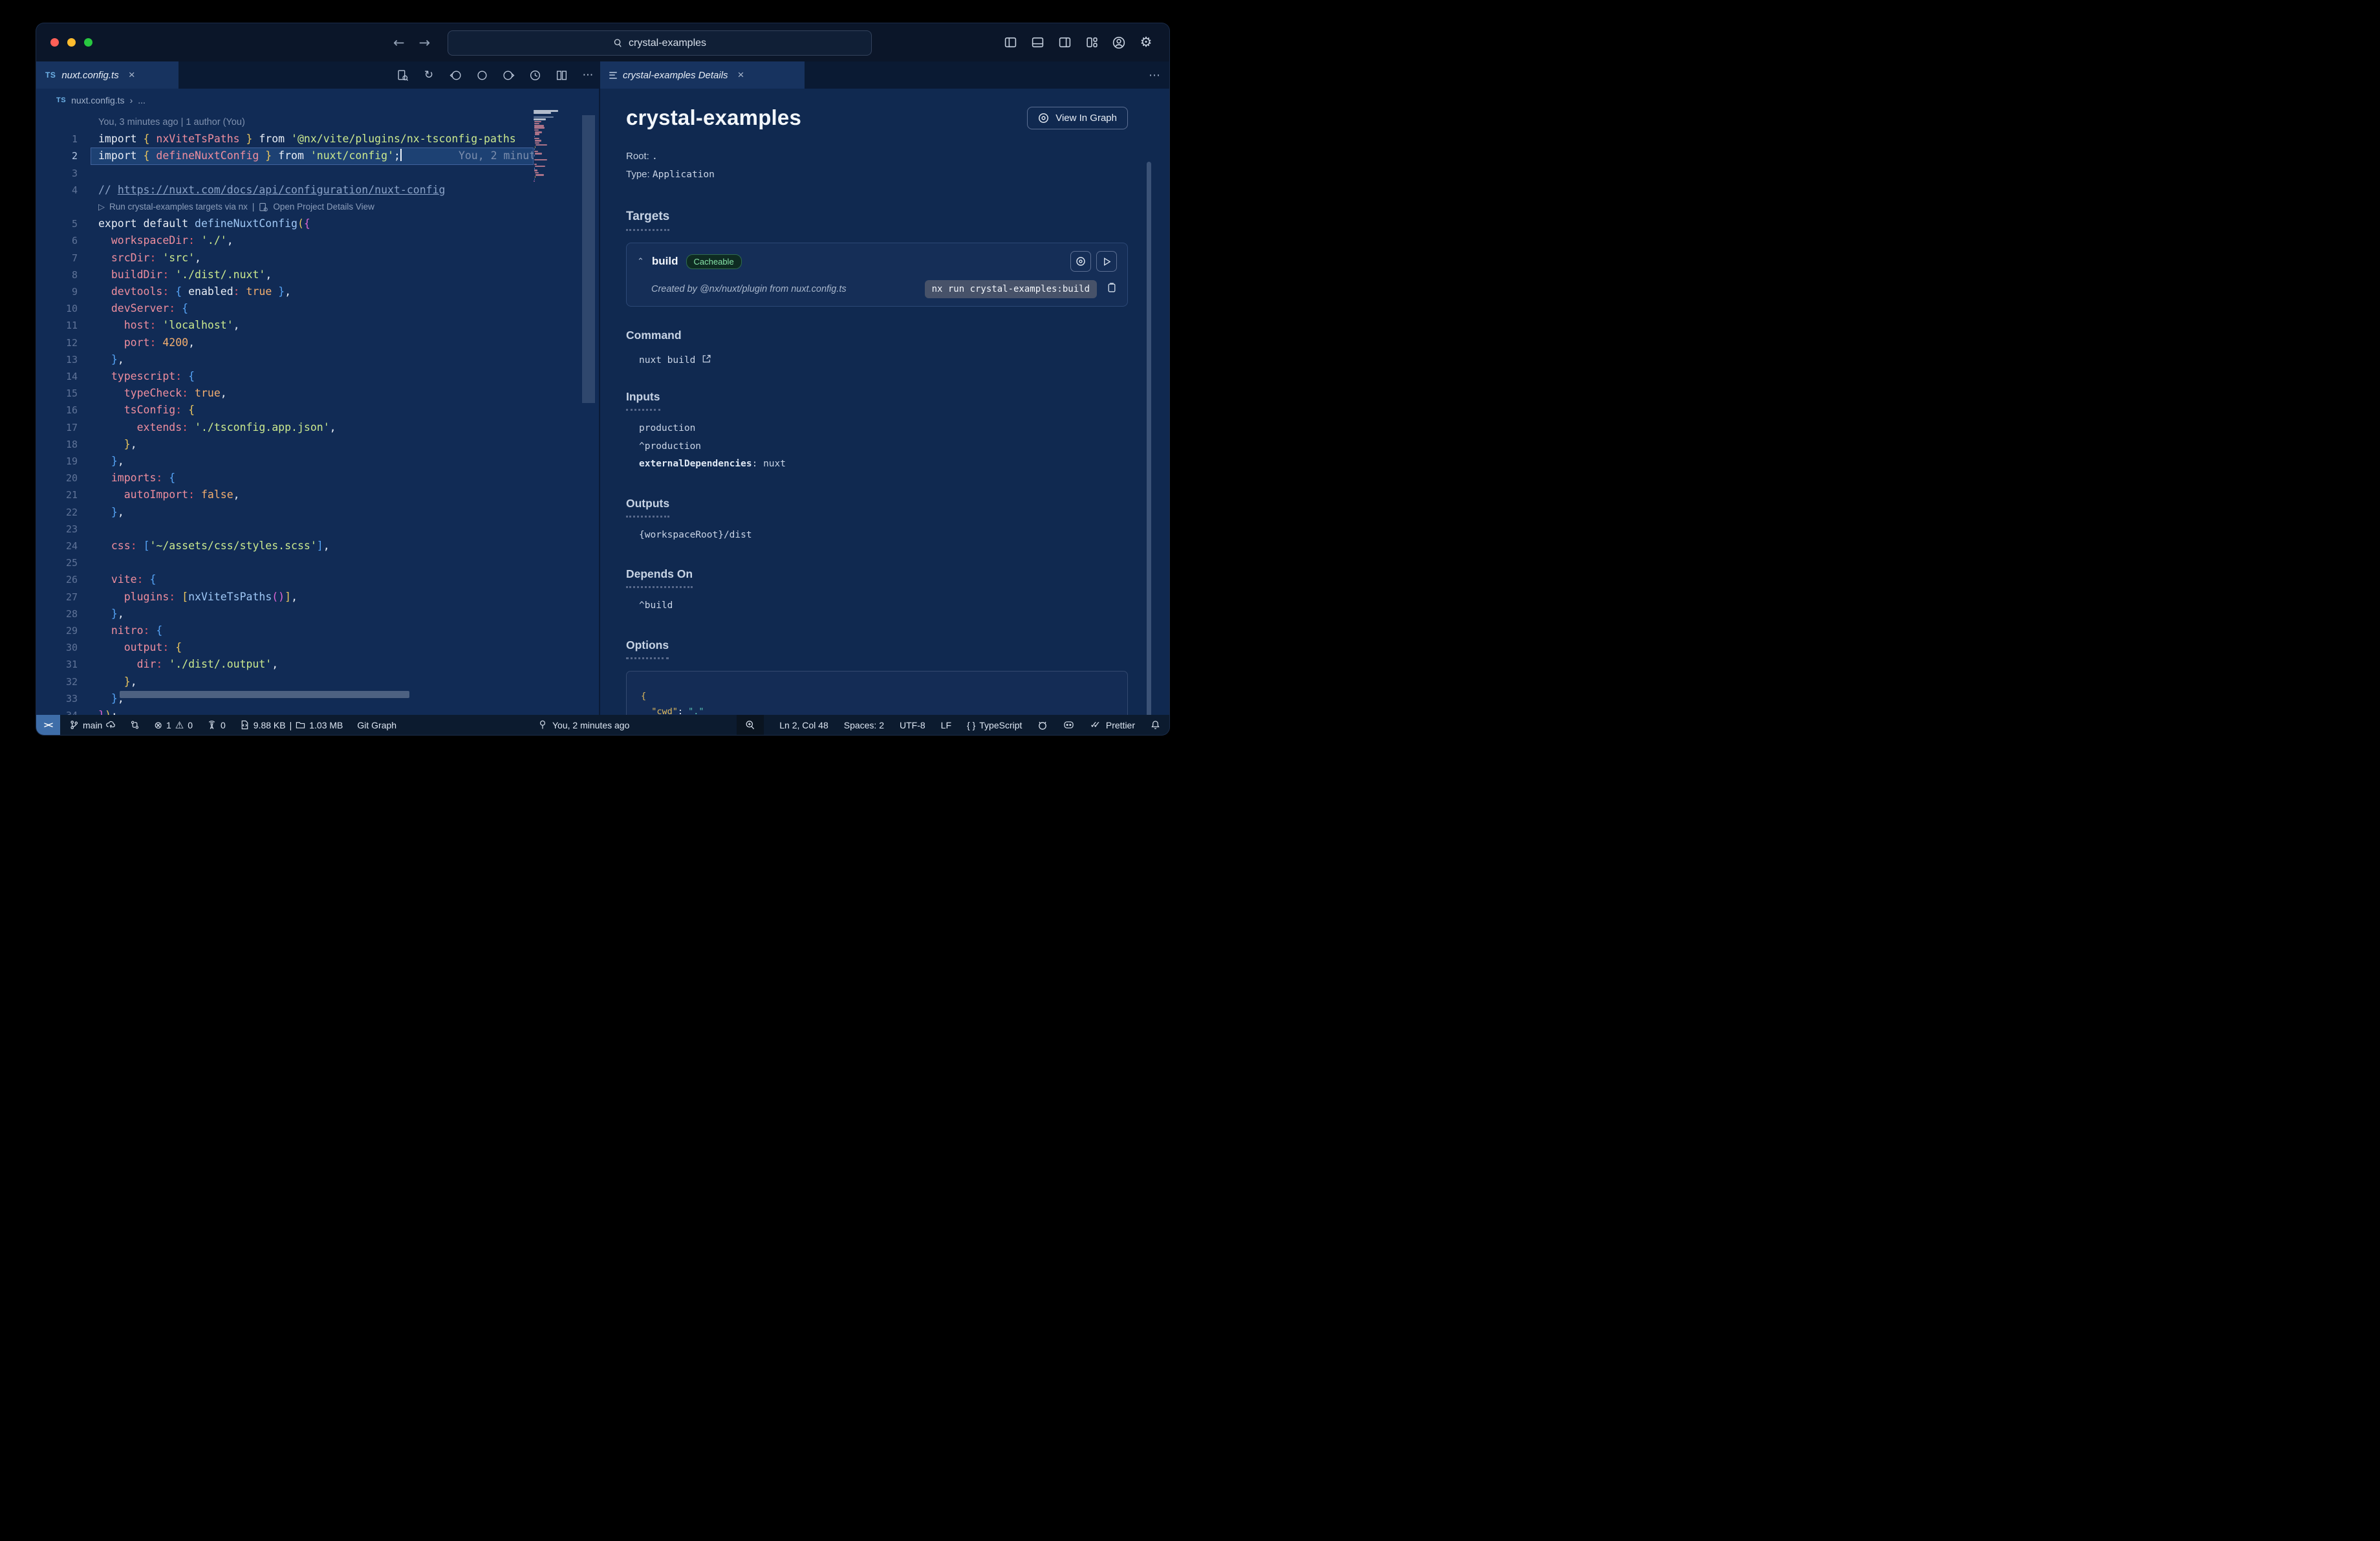 This screenshot has height=1541, width=2380. Describe the element at coordinates (152, 494) in the screenshot. I see `code-line: 21 autoImport: false,` at that location.